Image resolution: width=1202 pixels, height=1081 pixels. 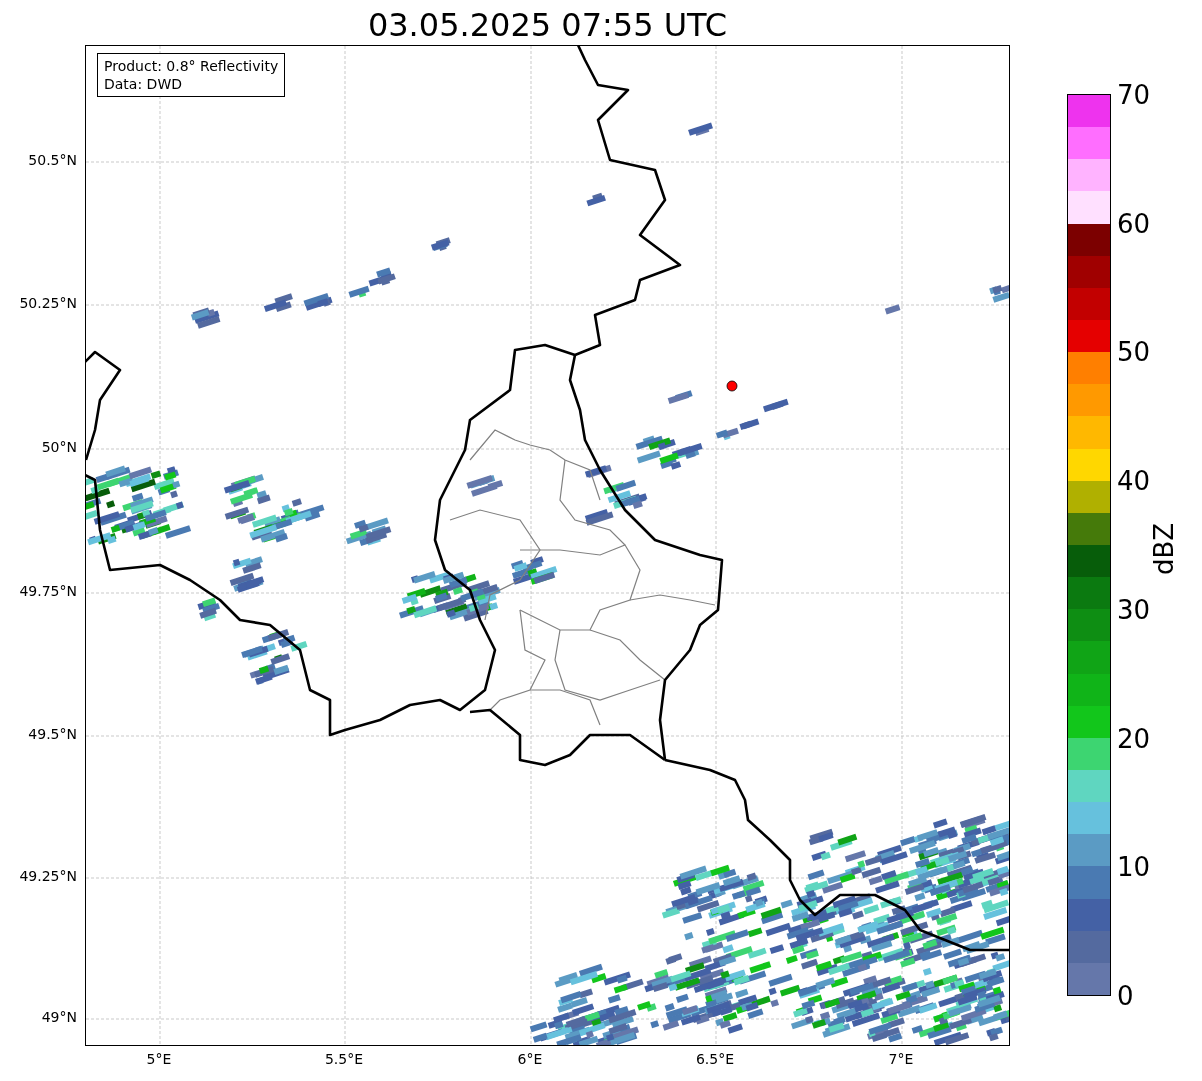 What do you see at coordinates (48, 876) in the screenshot?
I see `latitude-tick-label: 49.25°N` at bounding box center [48, 876].